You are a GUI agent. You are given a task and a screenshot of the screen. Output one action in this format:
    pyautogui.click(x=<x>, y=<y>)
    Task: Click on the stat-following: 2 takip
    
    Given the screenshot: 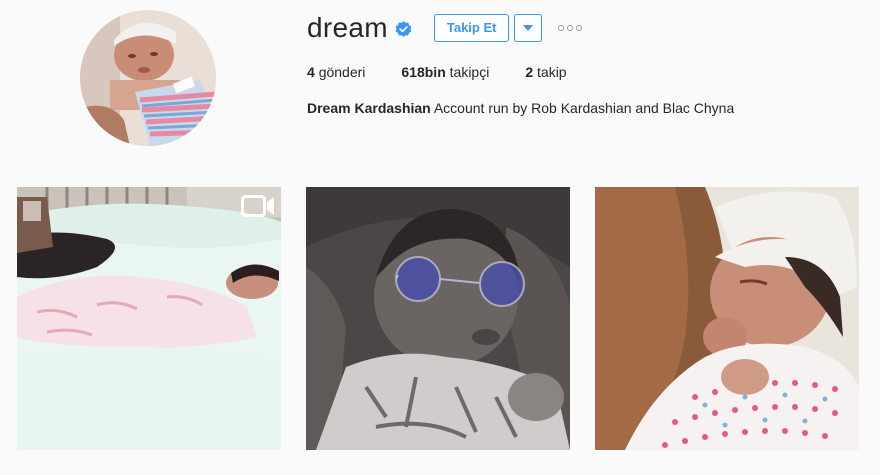 What is the action you would take?
    pyautogui.click(x=545, y=72)
    